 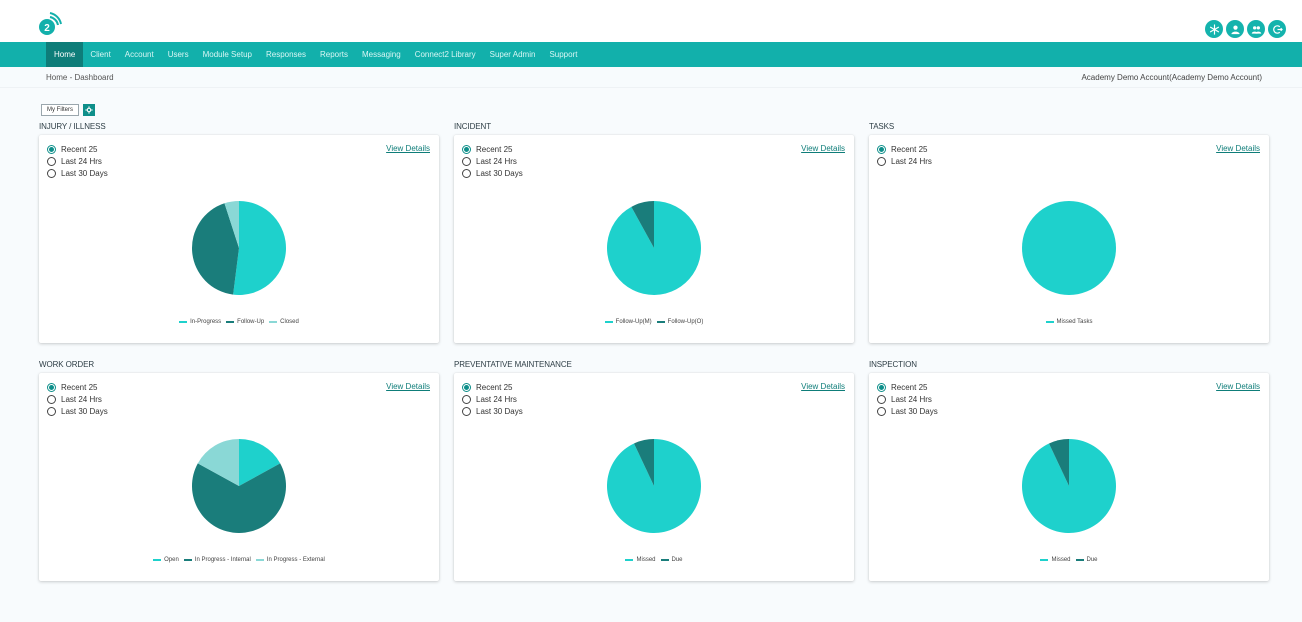 I want to click on legend-label: Follow-Up(O), so click(x=685, y=322).